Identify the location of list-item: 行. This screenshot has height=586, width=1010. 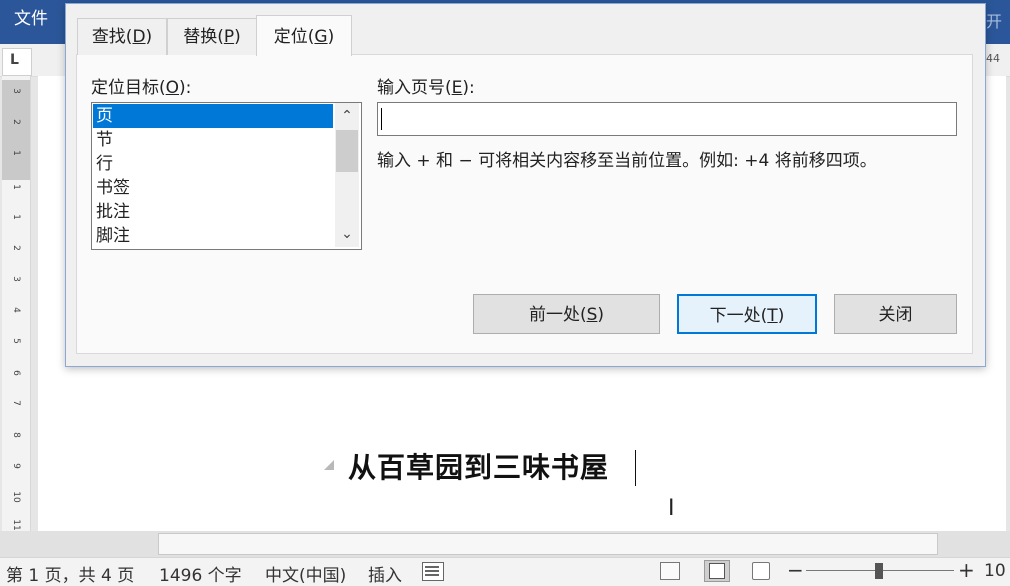
(213, 164).